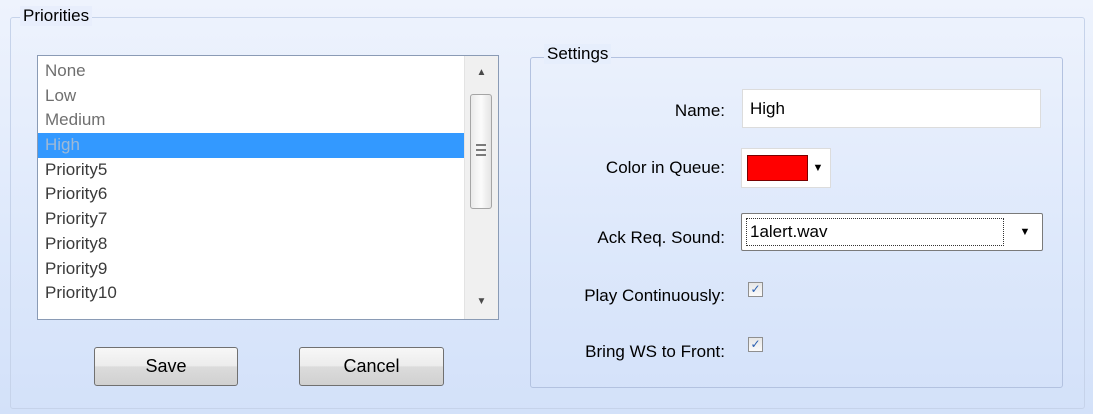 The image size is (1093, 414). What do you see at coordinates (665, 167) in the screenshot?
I see `color-in-queue-label: Color in Queue:` at bounding box center [665, 167].